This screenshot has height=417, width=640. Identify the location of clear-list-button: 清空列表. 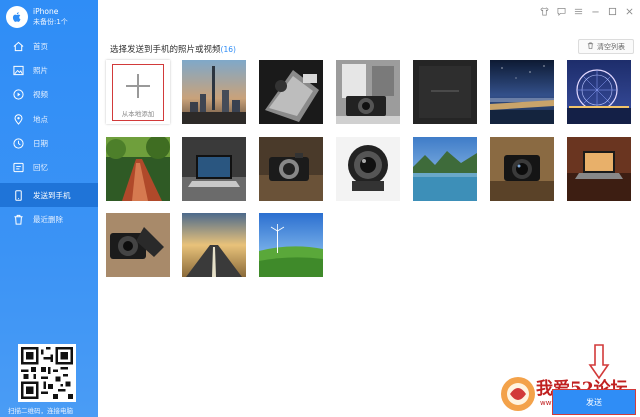
(606, 46).